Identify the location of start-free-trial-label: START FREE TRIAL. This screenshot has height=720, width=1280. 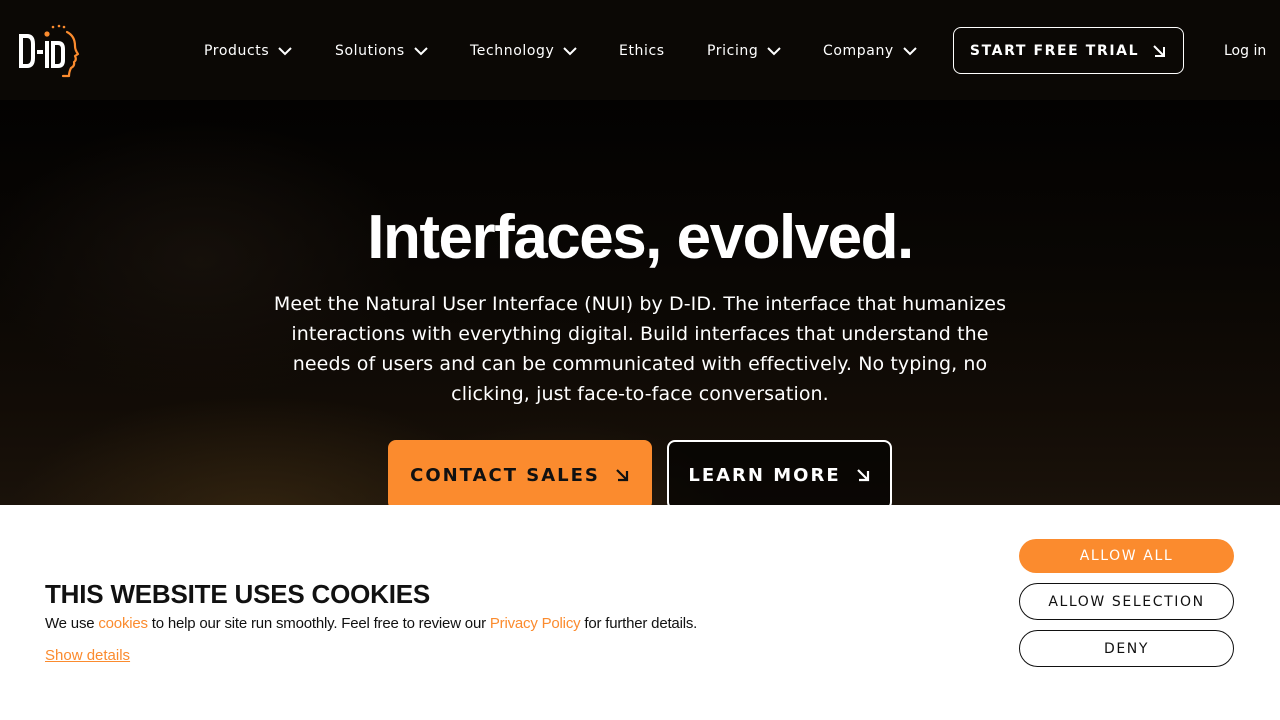
(1054, 50).